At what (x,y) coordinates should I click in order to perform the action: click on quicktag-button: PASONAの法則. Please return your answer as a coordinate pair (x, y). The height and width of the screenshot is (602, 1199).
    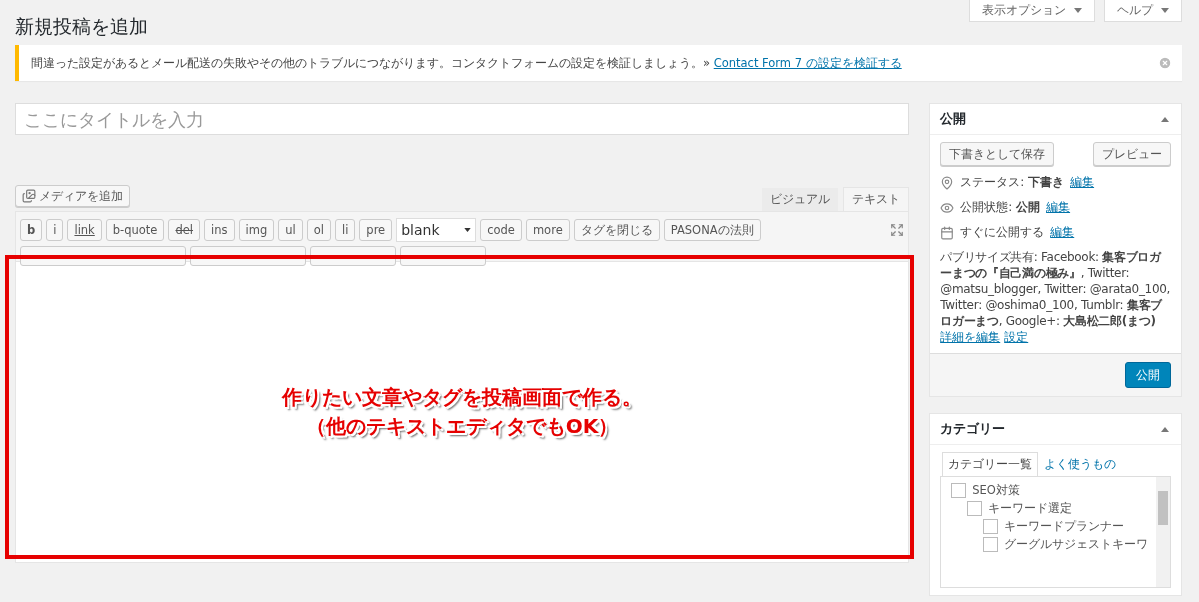
    Looking at the image, I should click on (712, 230).